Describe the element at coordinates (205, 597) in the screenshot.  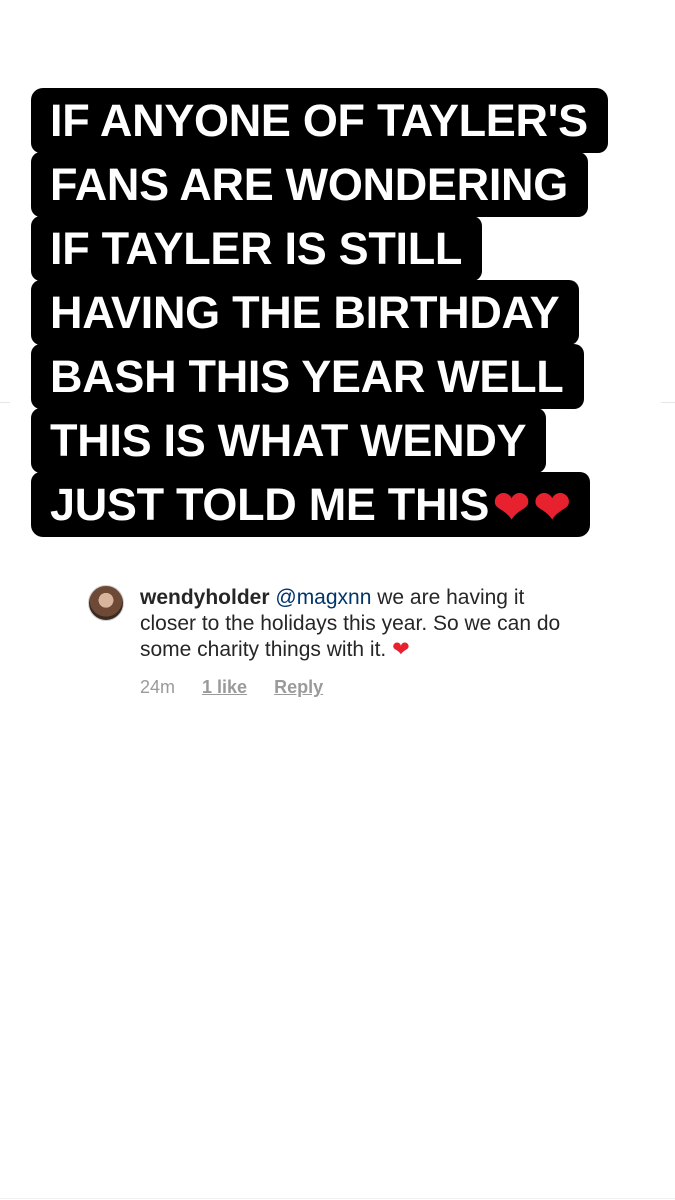
I see `comment-username: wendyholder` at that location.